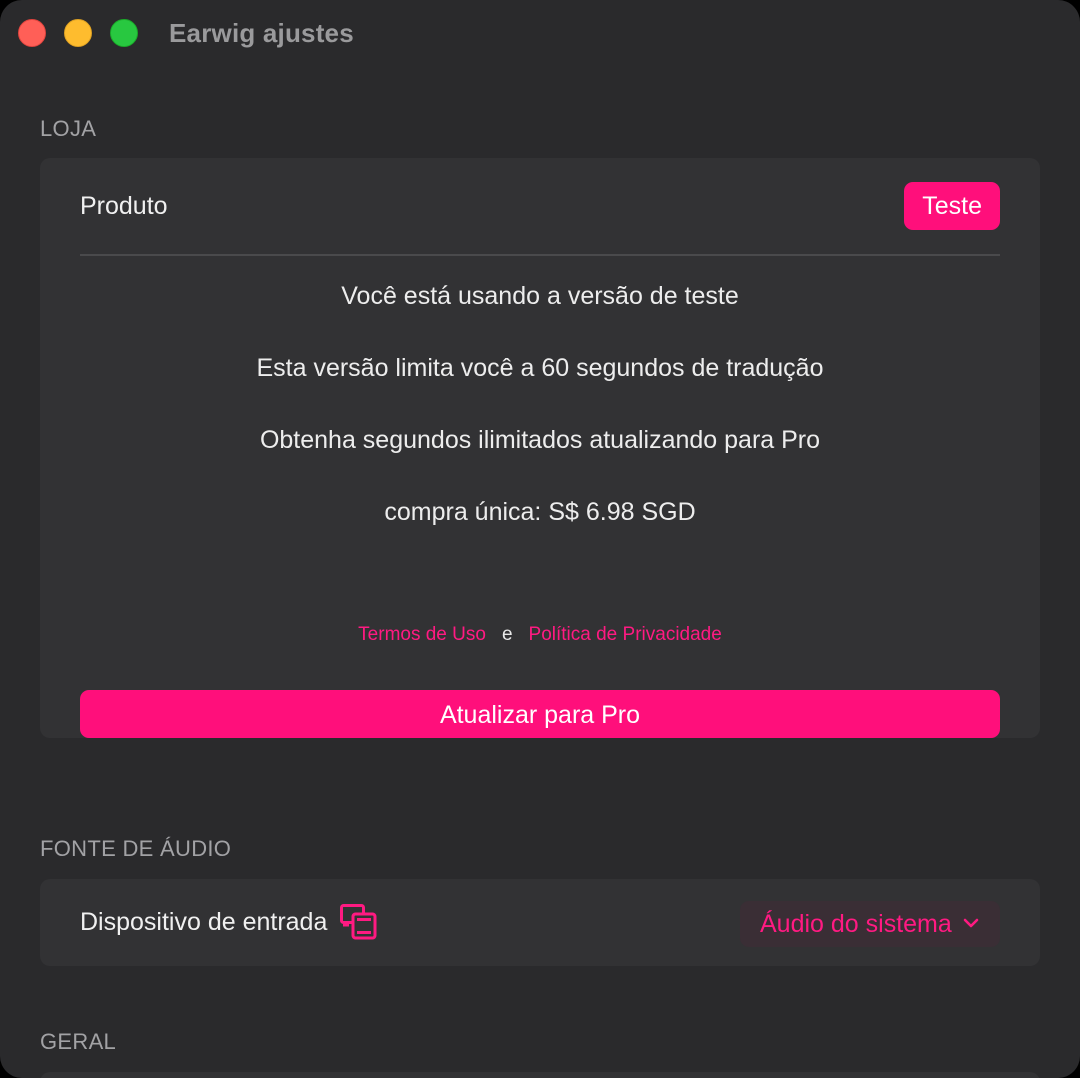  I want to click on audio-source-card: Dispositivo de entrada Áudio do sistema, so click(540, 922).